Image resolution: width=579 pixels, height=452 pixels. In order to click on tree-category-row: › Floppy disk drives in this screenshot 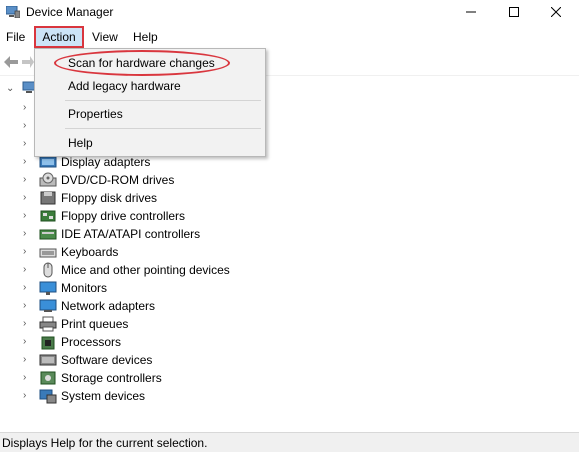, I will do `click(280, 198)`.